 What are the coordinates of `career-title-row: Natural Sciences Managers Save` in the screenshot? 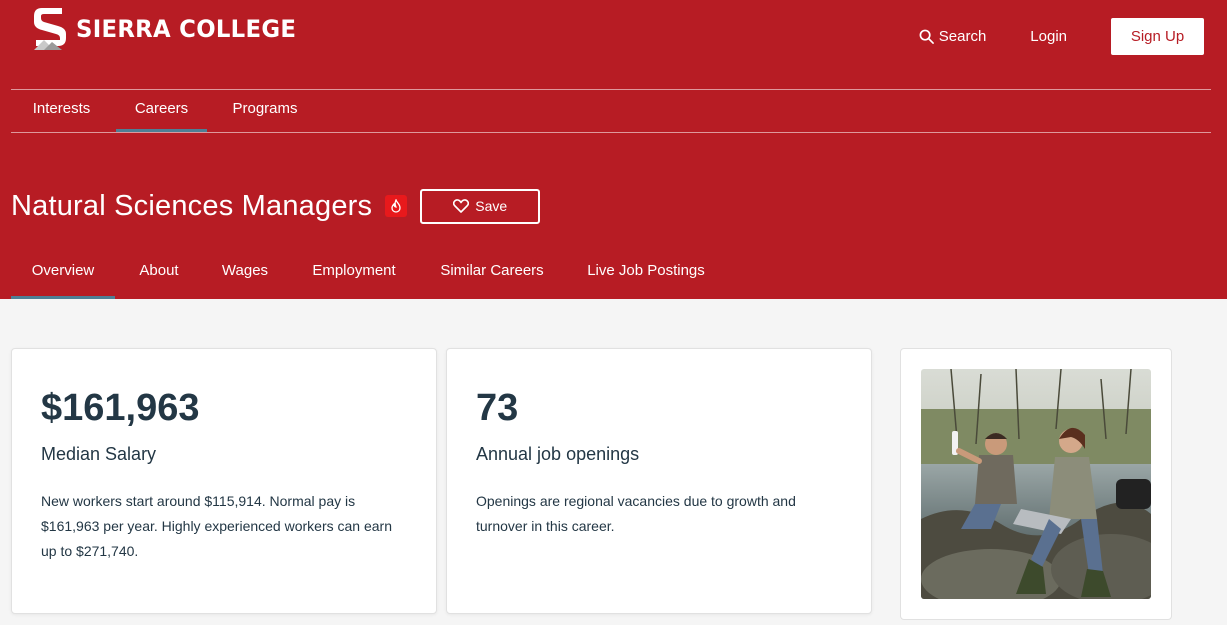 It's located at (276, 206).